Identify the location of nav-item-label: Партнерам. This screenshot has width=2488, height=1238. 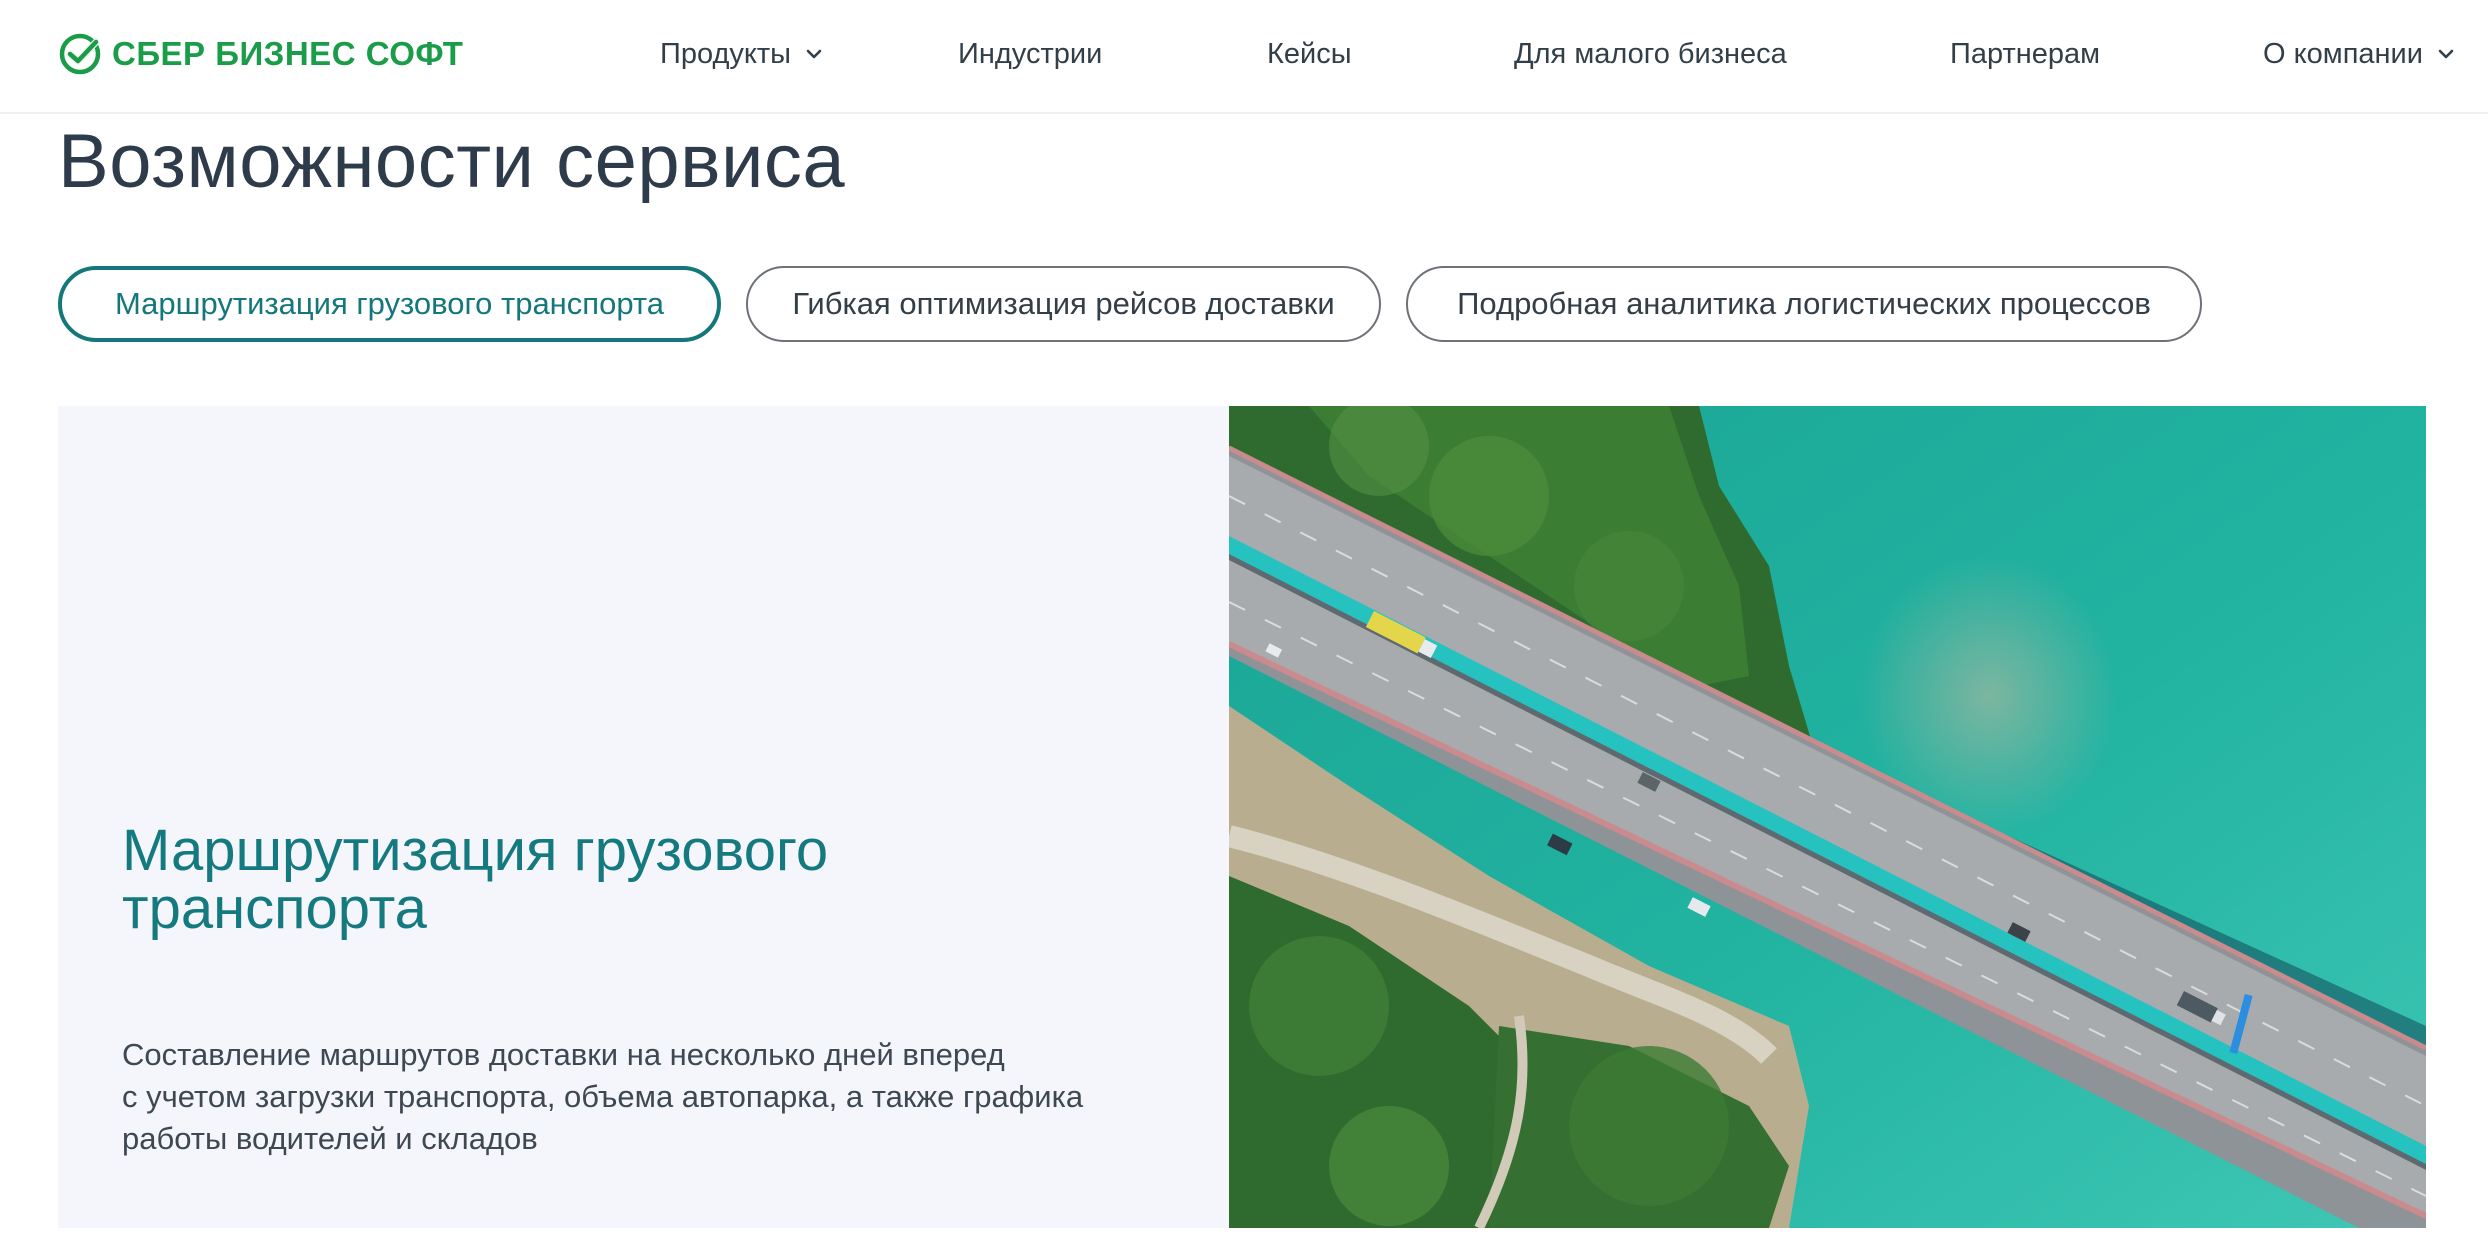
(2025, 53).